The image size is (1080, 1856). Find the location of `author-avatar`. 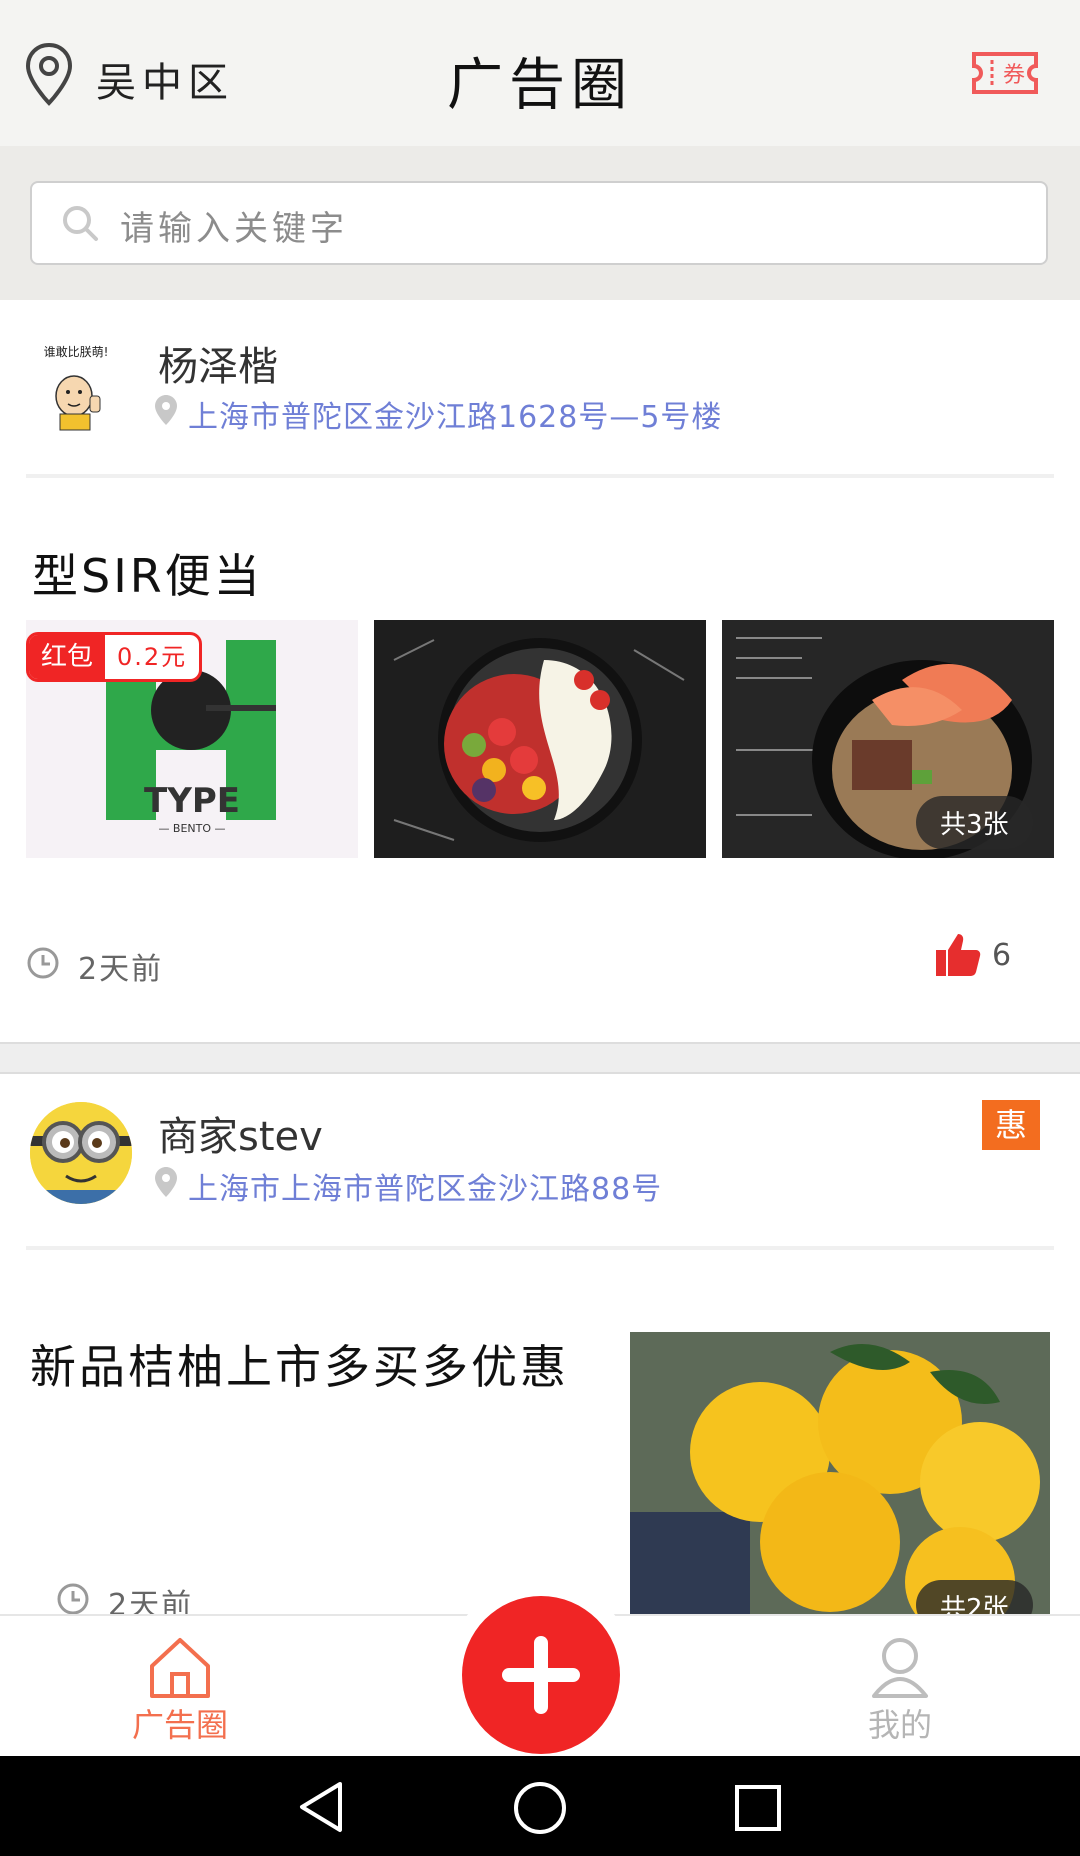

author-avatar is located at coordinates (81, 1153).